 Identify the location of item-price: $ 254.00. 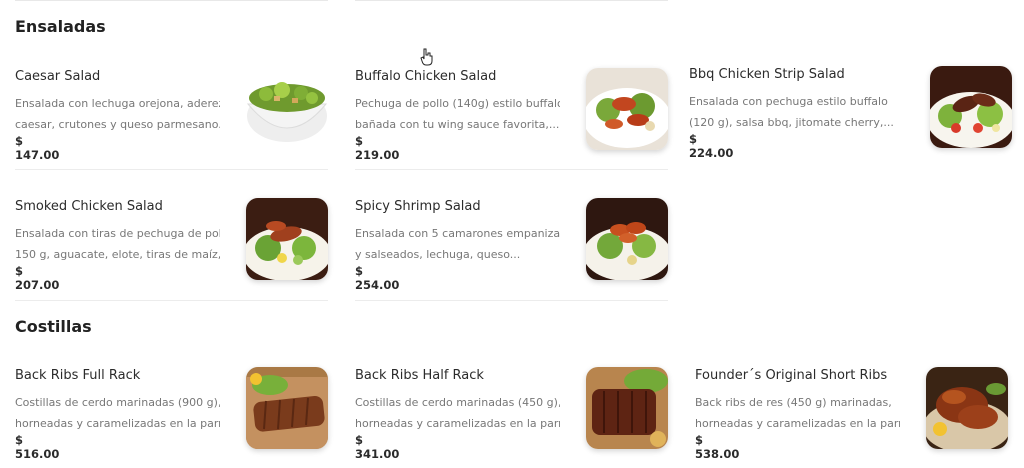
(377, 278).